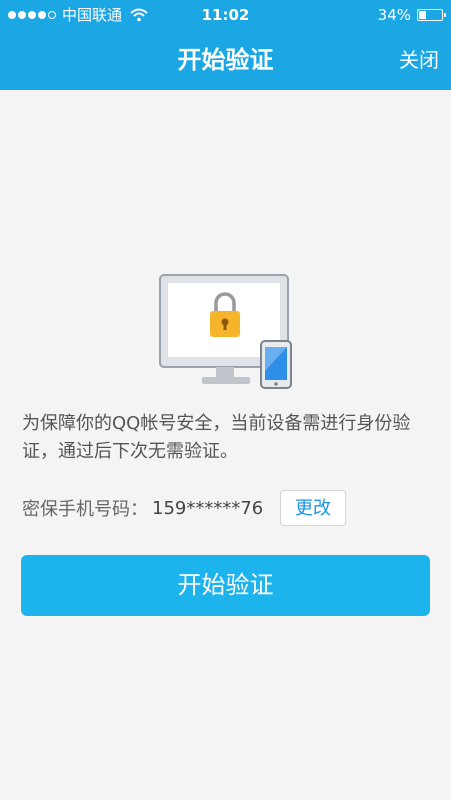  Describe the element at coordinates (225, 15) in the screenshot. I see `status-bar: 中国联通 11:02 34%` at that location.